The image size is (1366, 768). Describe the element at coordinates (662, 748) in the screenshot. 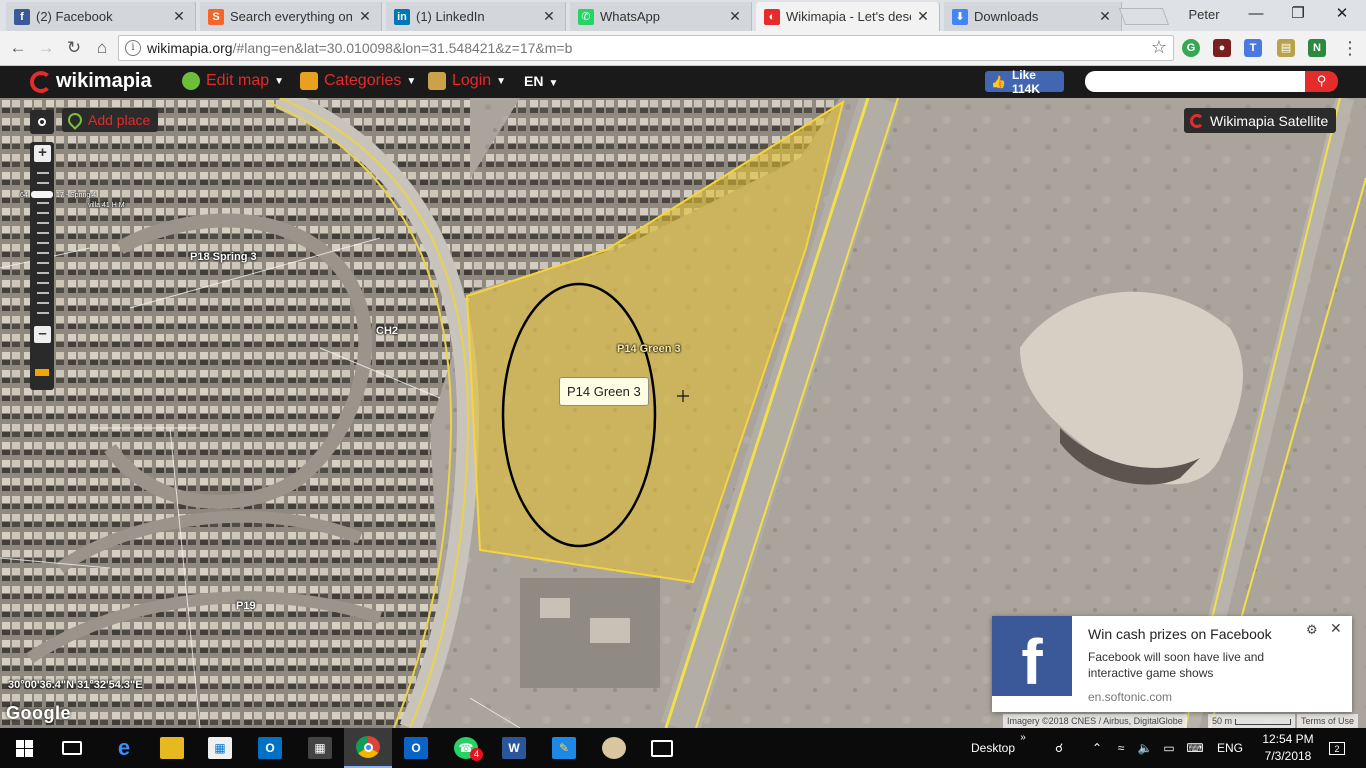

I see `taskbar-photos` at that location.